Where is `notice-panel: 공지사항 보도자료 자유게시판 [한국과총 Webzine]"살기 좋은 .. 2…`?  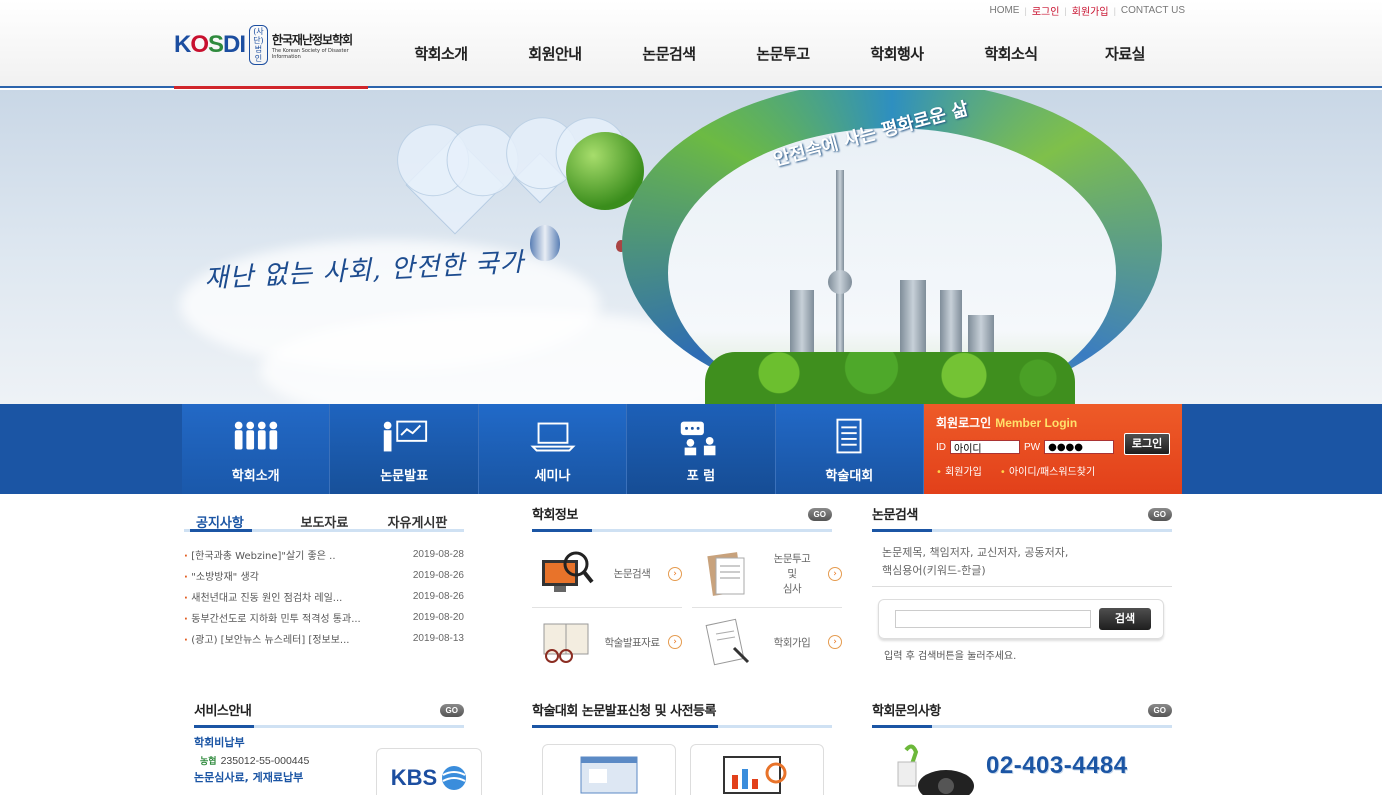
notice-panel: 공지사항 보도자료 자유게시판 [한국과총 Webzine]"살기 좋은 .. 2… is located at coordinates (324, 574).